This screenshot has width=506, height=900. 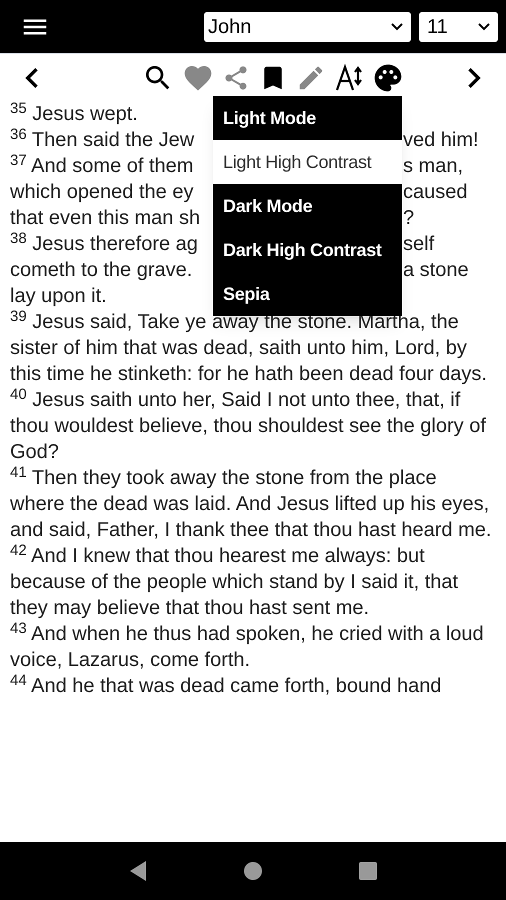 What do you see at coordinates (138, 871) in the screenshot?
I see `back-icon` at bounding box center [138, 871].